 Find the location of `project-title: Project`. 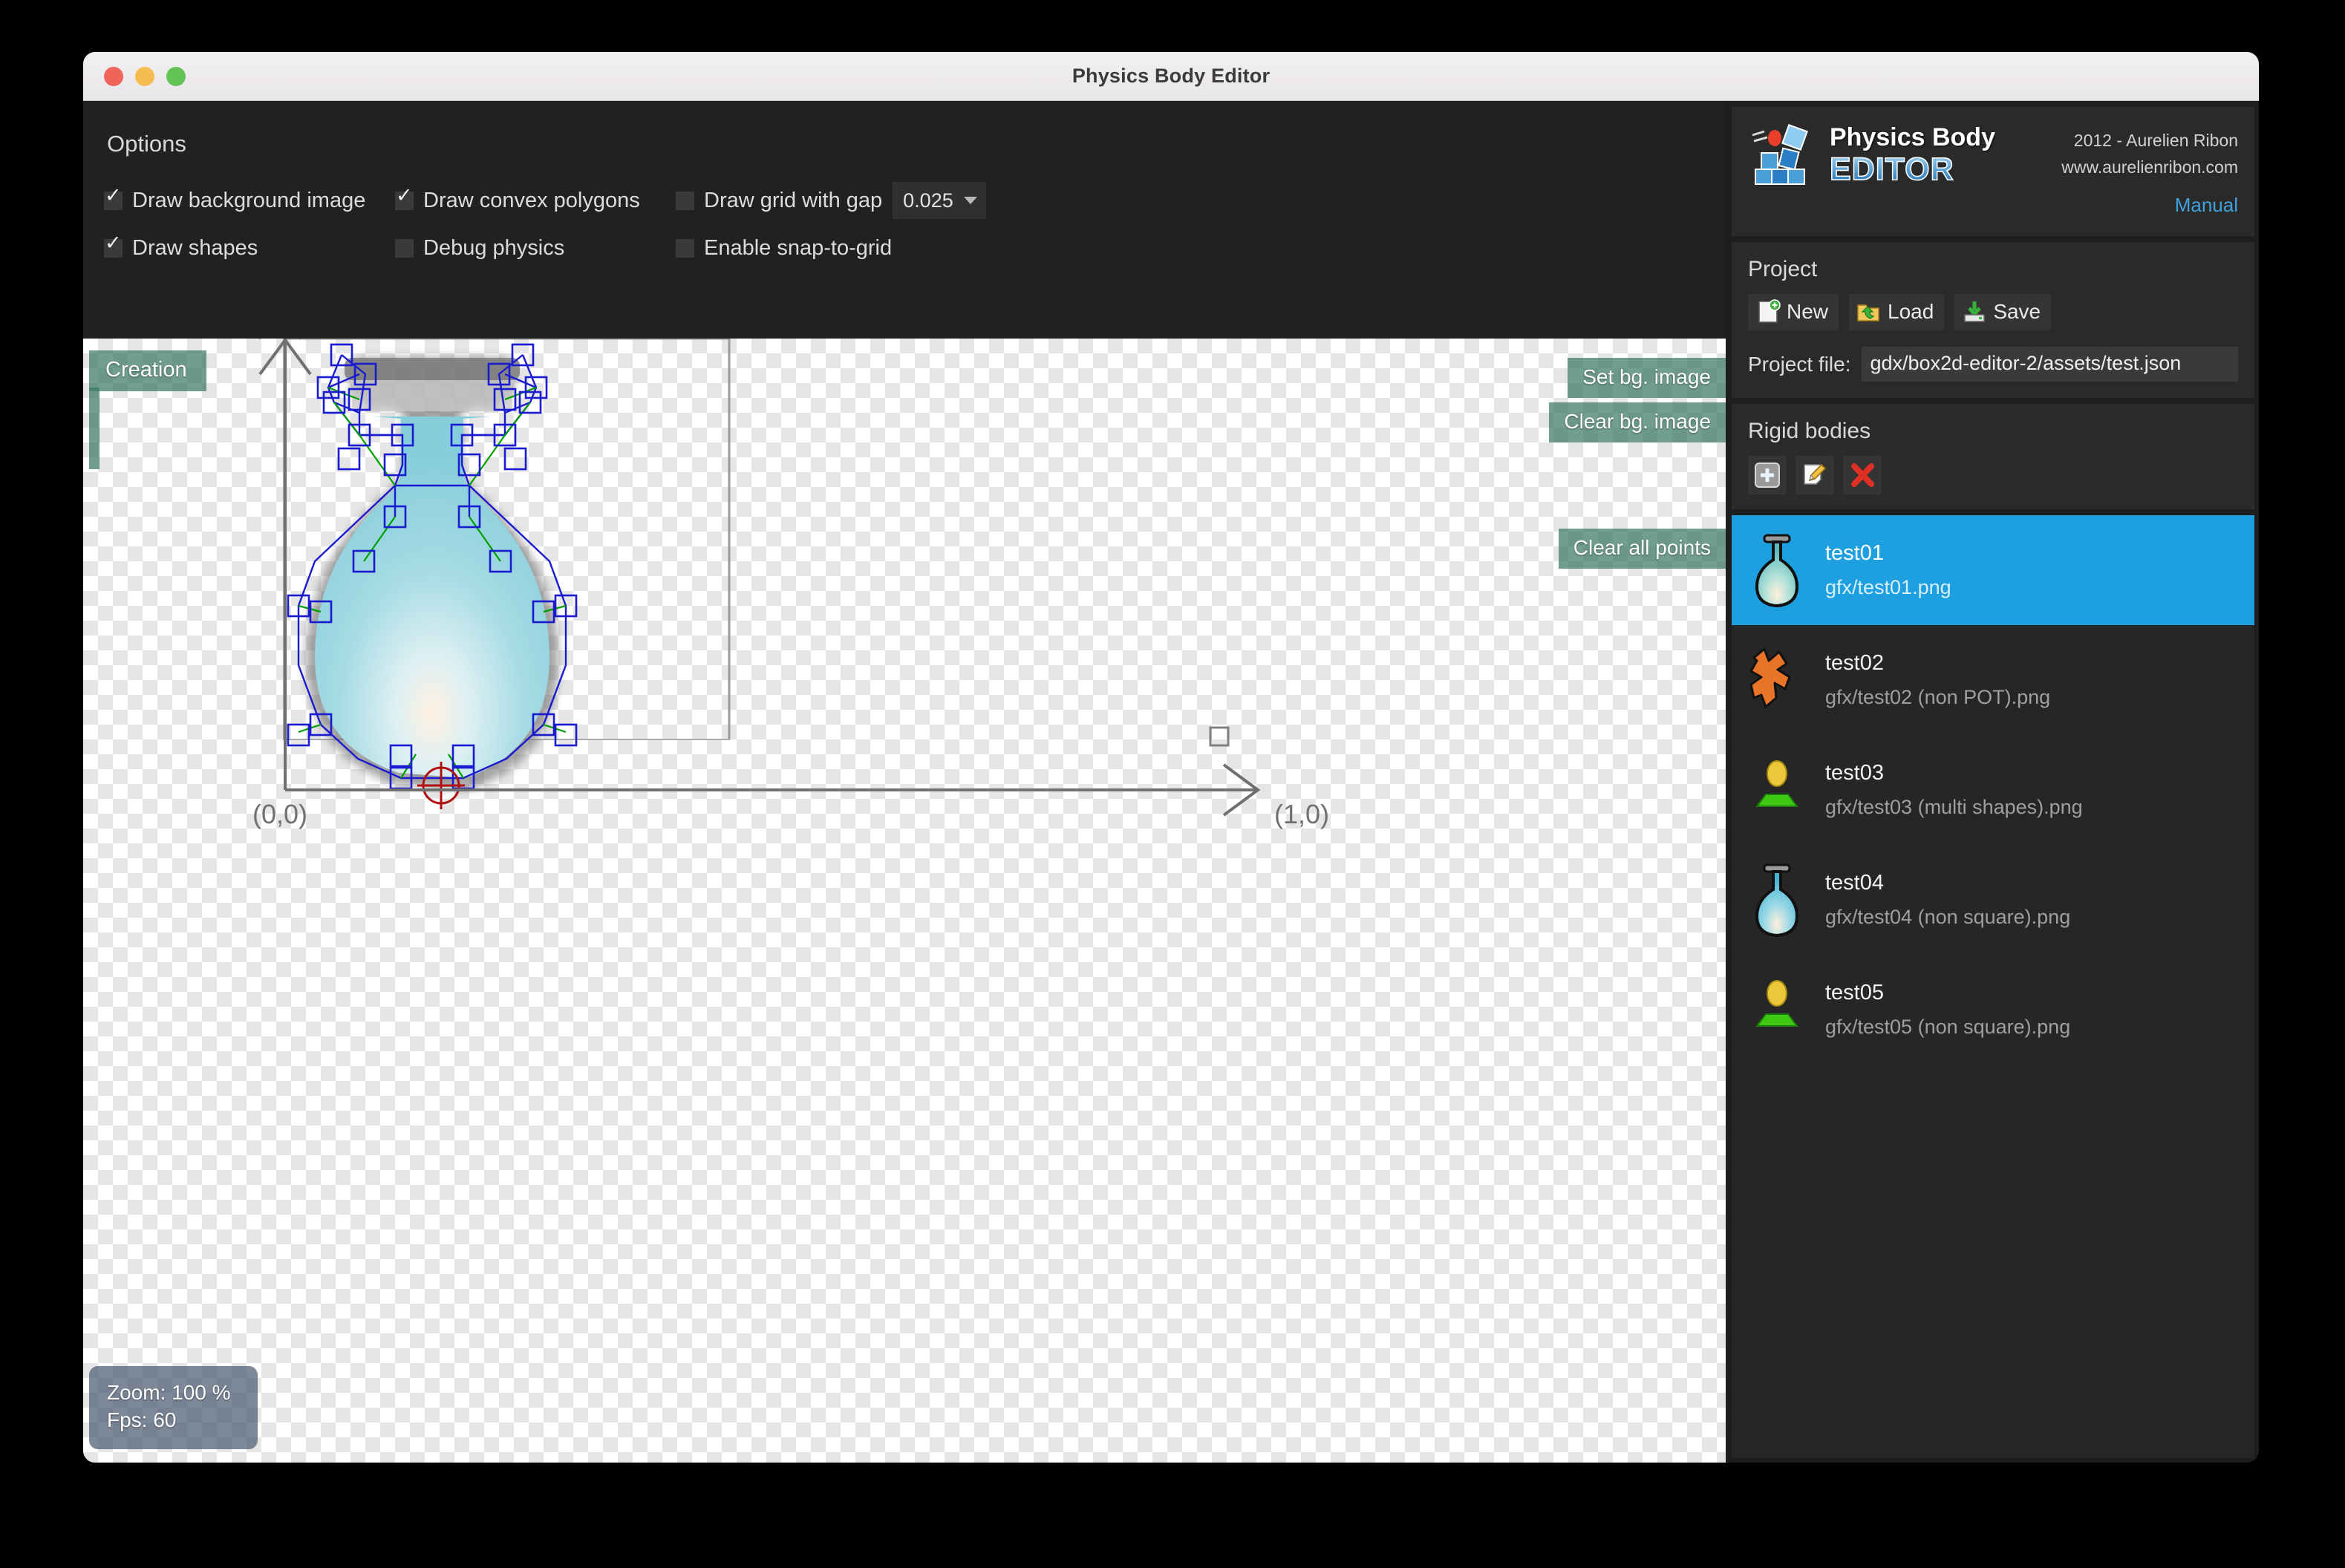

project-title: Project is located at coordinates (1783, 269).